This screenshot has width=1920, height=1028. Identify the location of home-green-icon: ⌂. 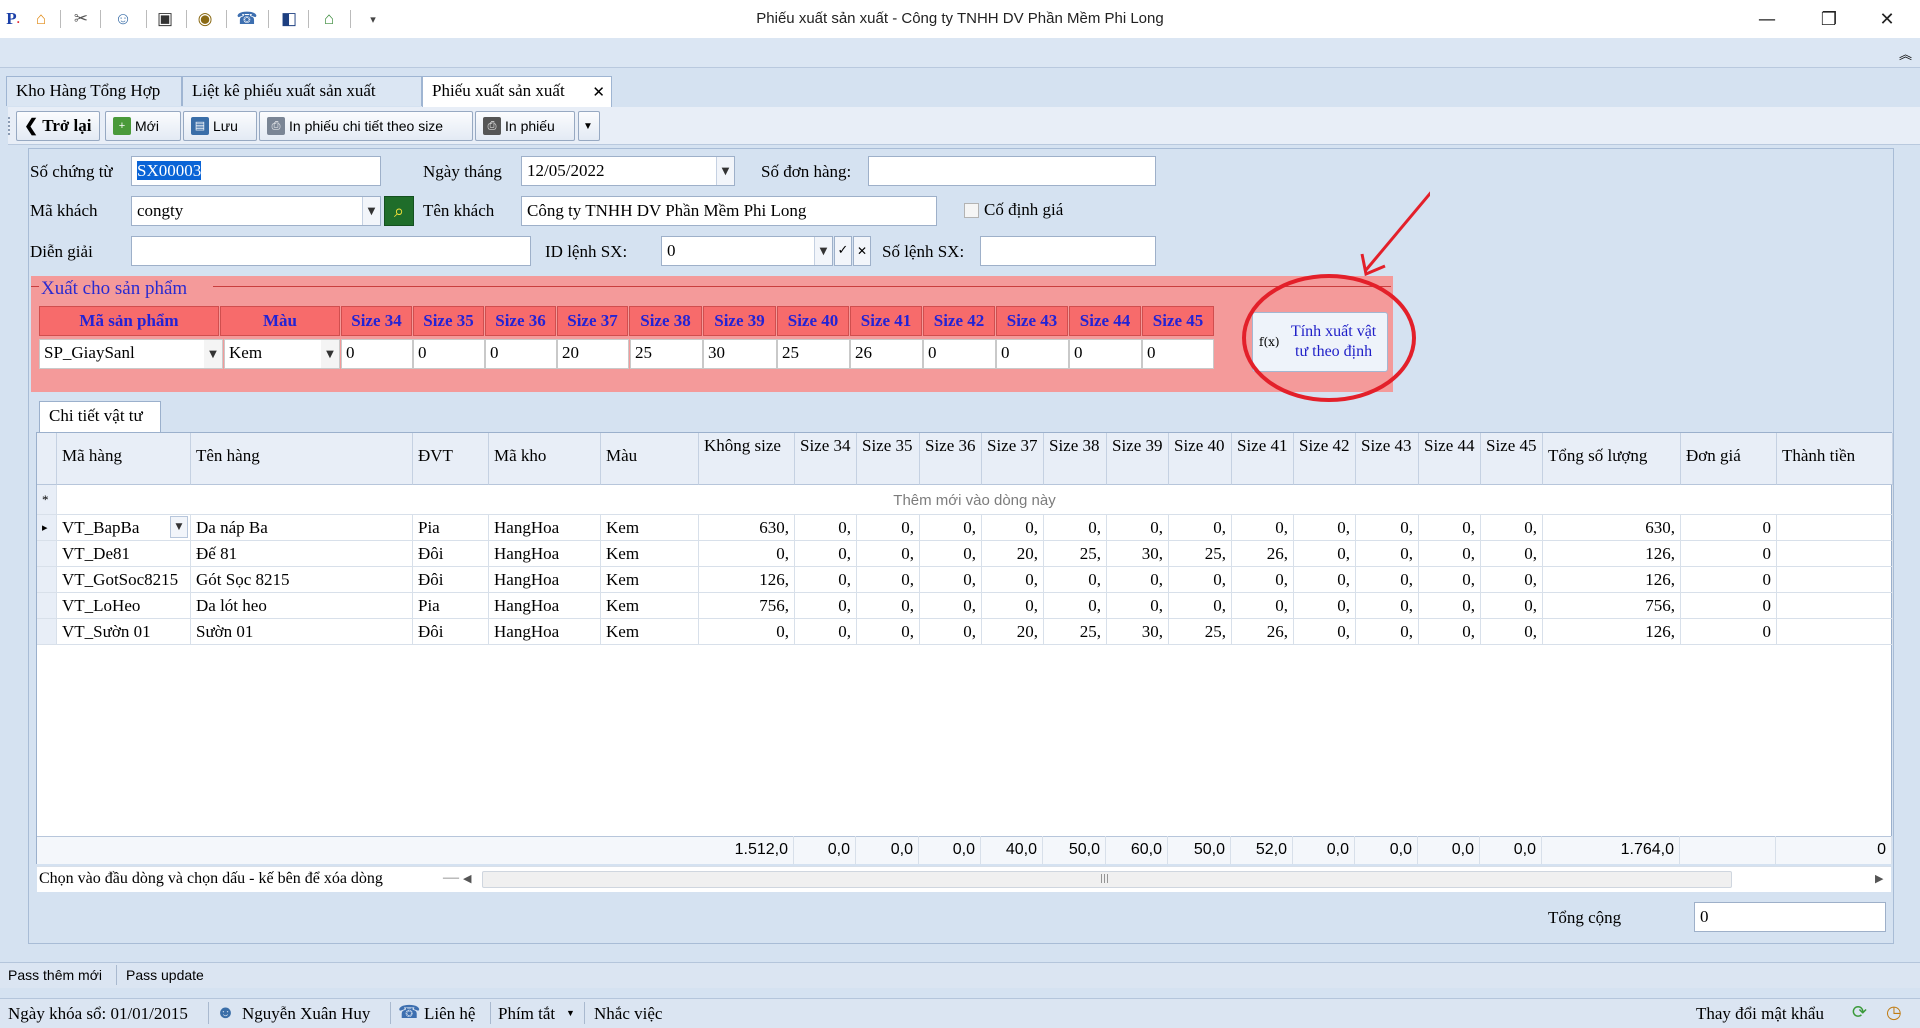
(329, 19).